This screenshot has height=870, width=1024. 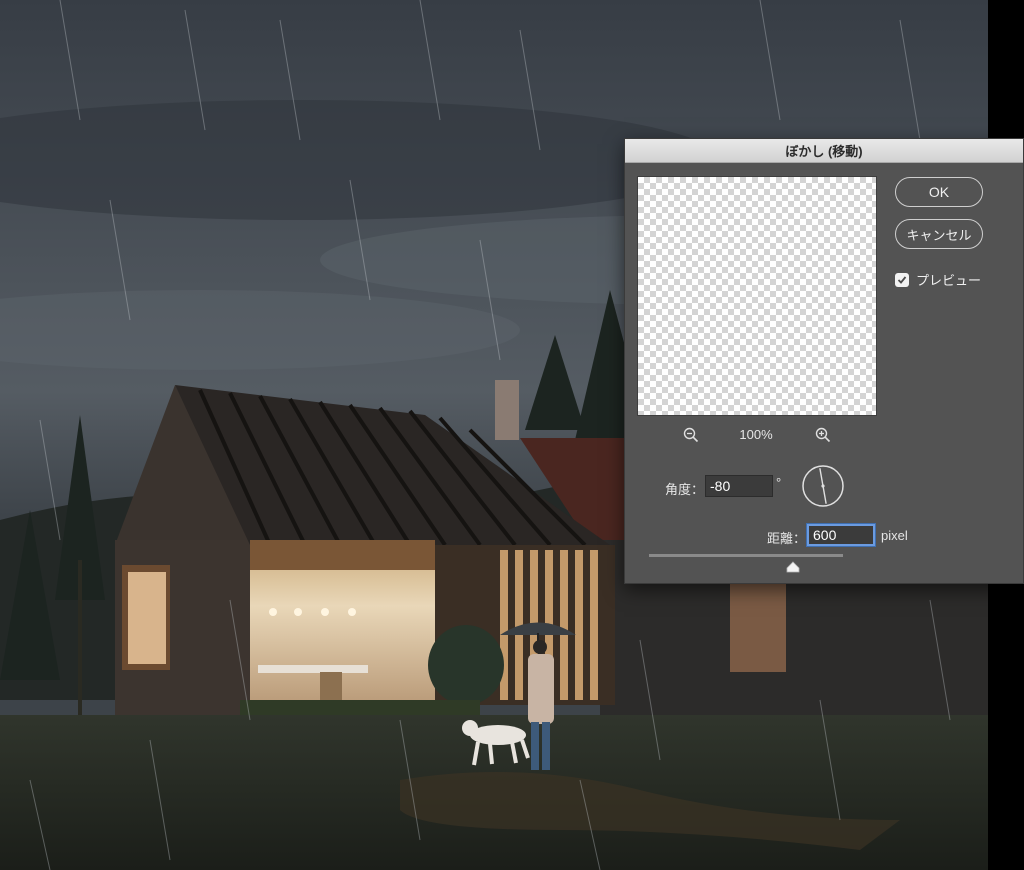 What do you see at coordinates (841, 535) in the screenshot?
I see `distance-input` at bounding box center [841, 535].